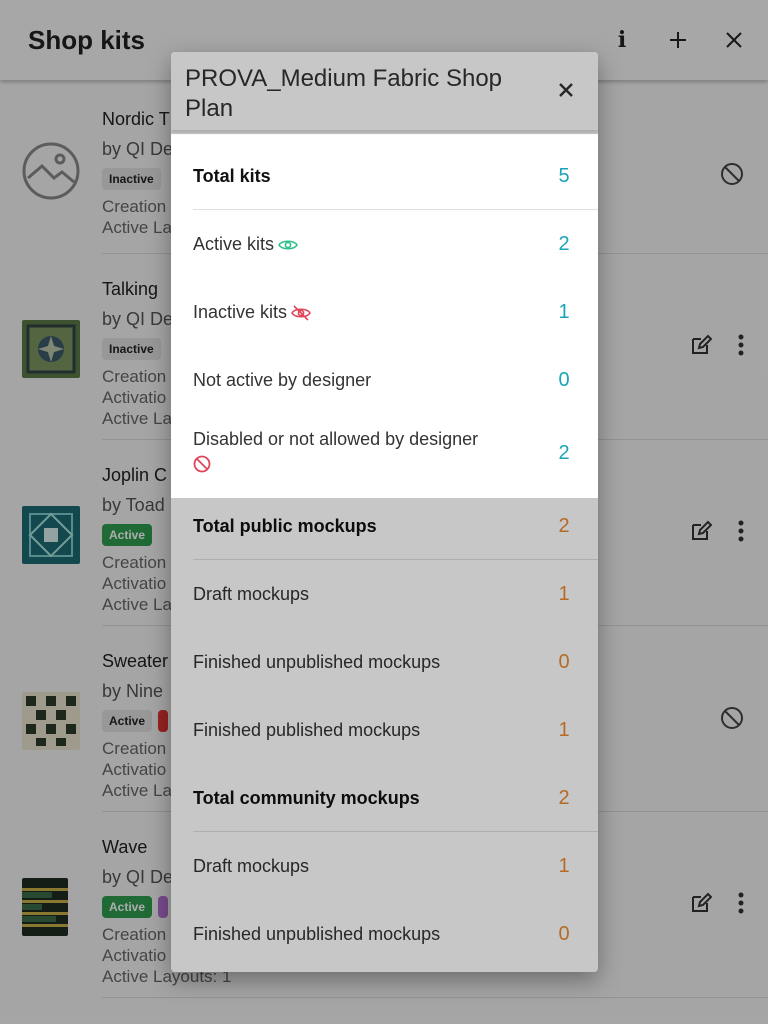  Describe the element at coordinates (232, 176) in the screenshot. I see `stat-label: Total kits` at that location.